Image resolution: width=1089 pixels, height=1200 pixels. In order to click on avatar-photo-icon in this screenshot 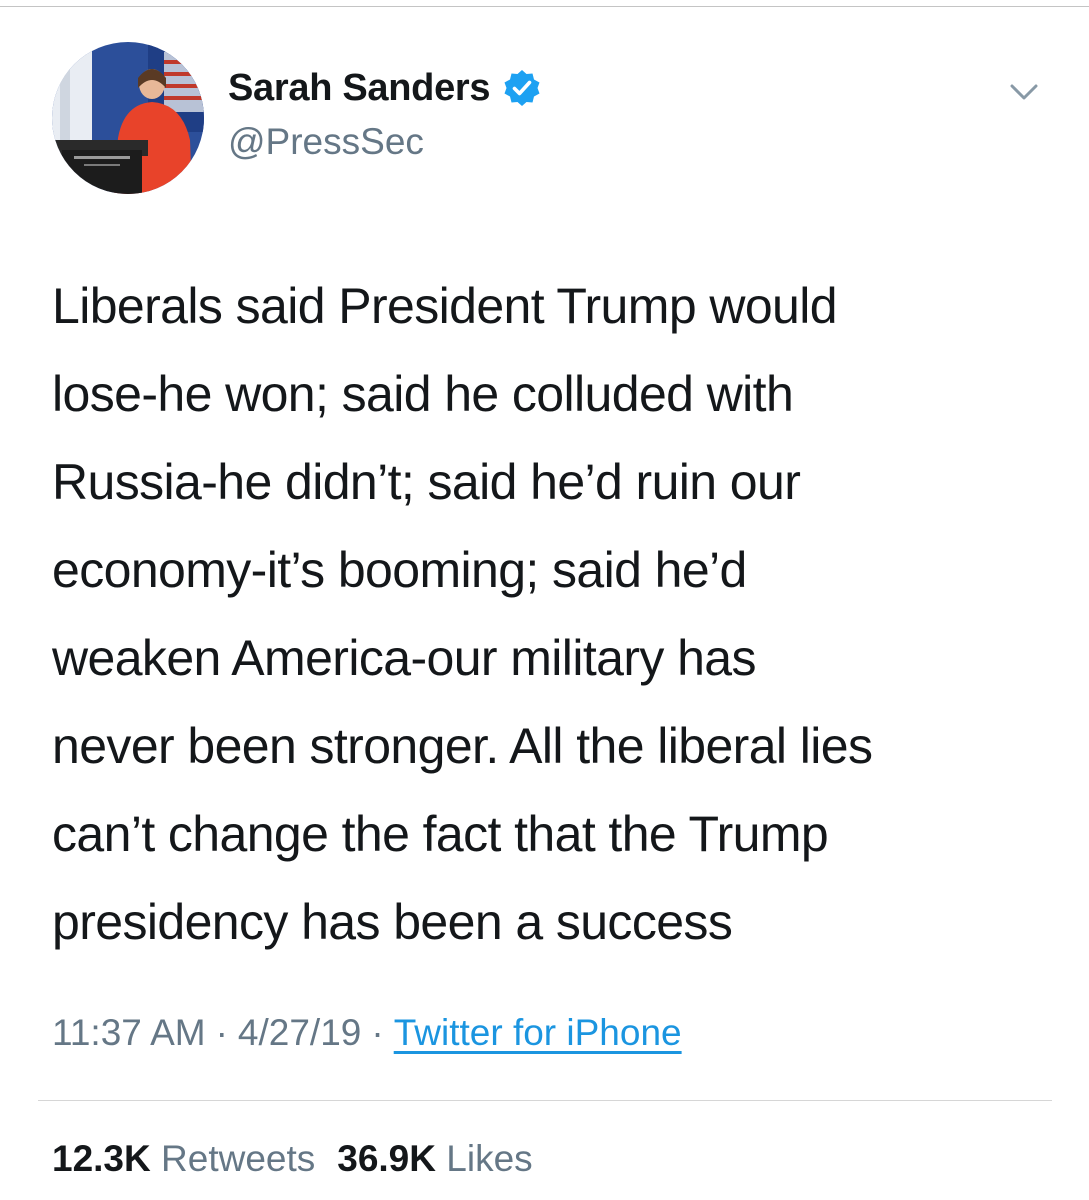, I will do `click(128, 118)`.